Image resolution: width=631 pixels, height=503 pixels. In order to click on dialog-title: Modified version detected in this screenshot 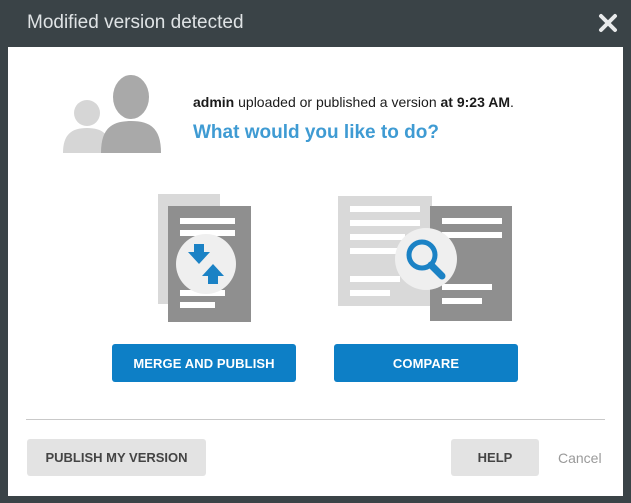, I will do `click(135, 22)`.